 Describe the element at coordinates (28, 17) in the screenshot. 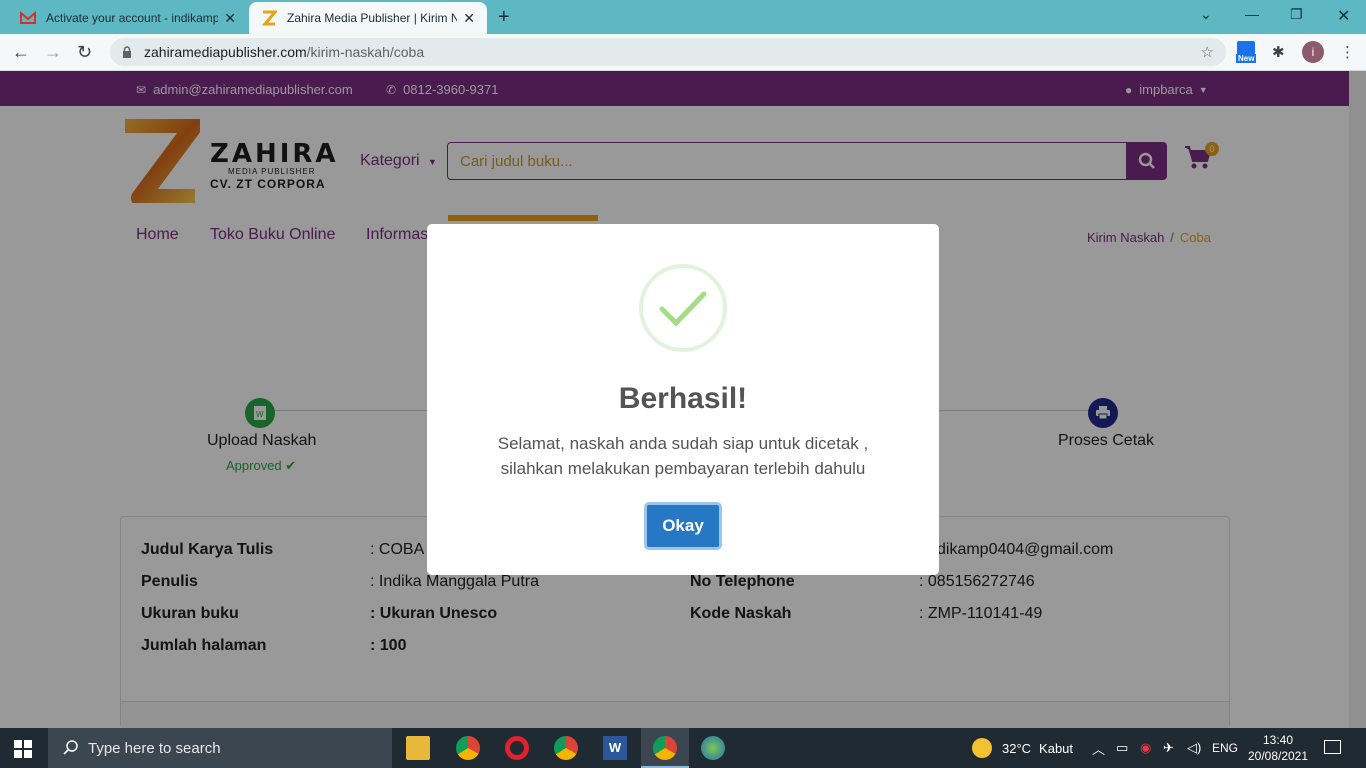

I see `gmail-icon` at that location.